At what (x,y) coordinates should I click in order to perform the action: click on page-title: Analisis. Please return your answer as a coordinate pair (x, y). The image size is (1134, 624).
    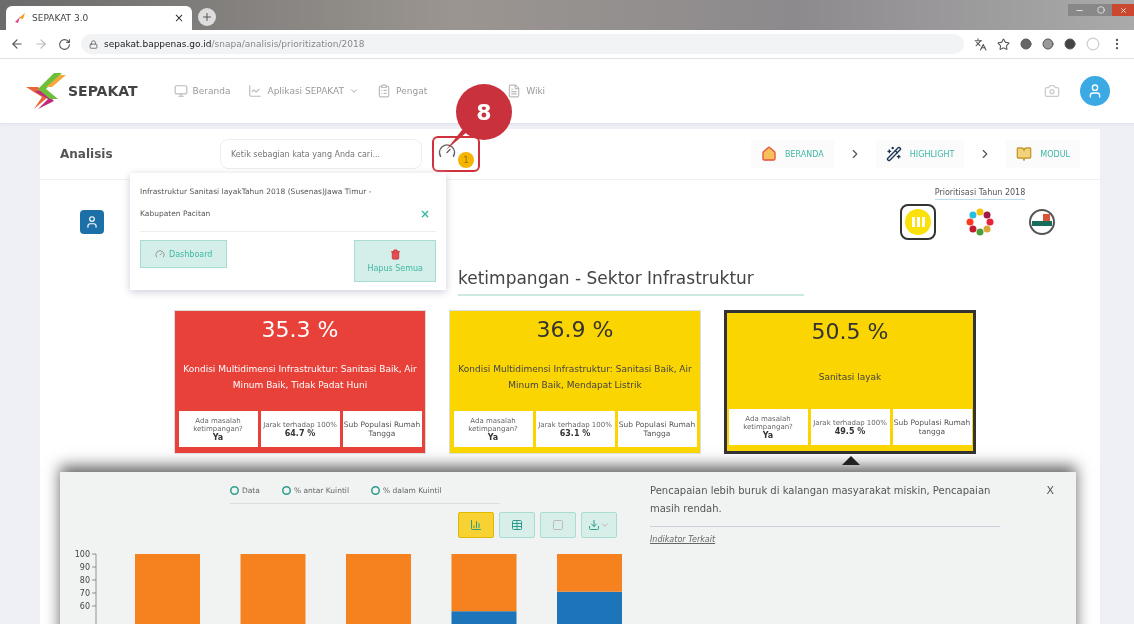
    Looking at the image, I should click on (87, 154).